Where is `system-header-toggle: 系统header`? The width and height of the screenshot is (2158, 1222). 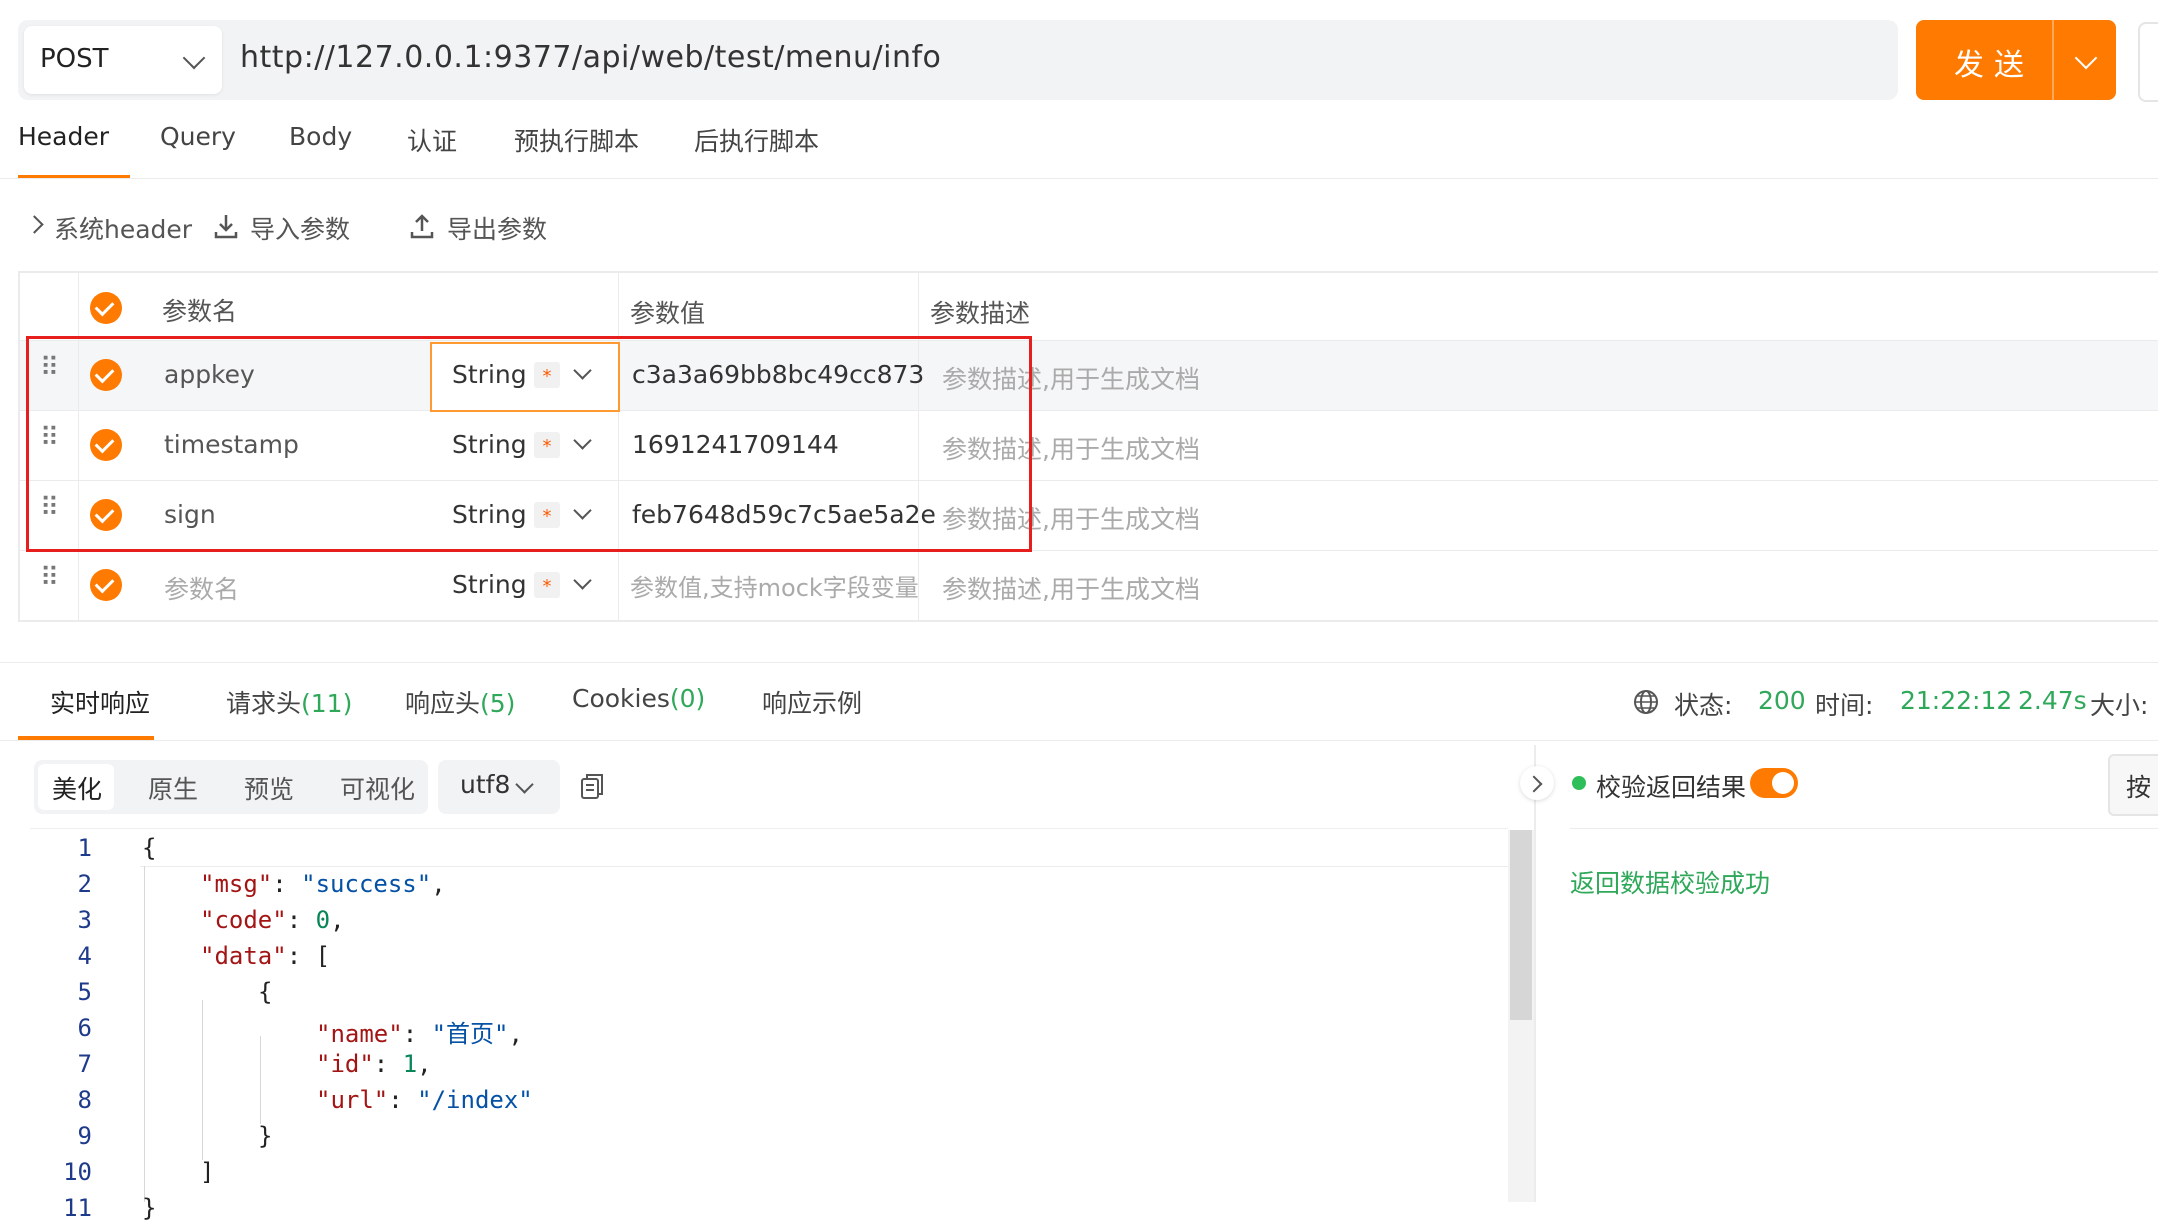 system-header-toggle: 系统header is located at coordinates (123, 228).